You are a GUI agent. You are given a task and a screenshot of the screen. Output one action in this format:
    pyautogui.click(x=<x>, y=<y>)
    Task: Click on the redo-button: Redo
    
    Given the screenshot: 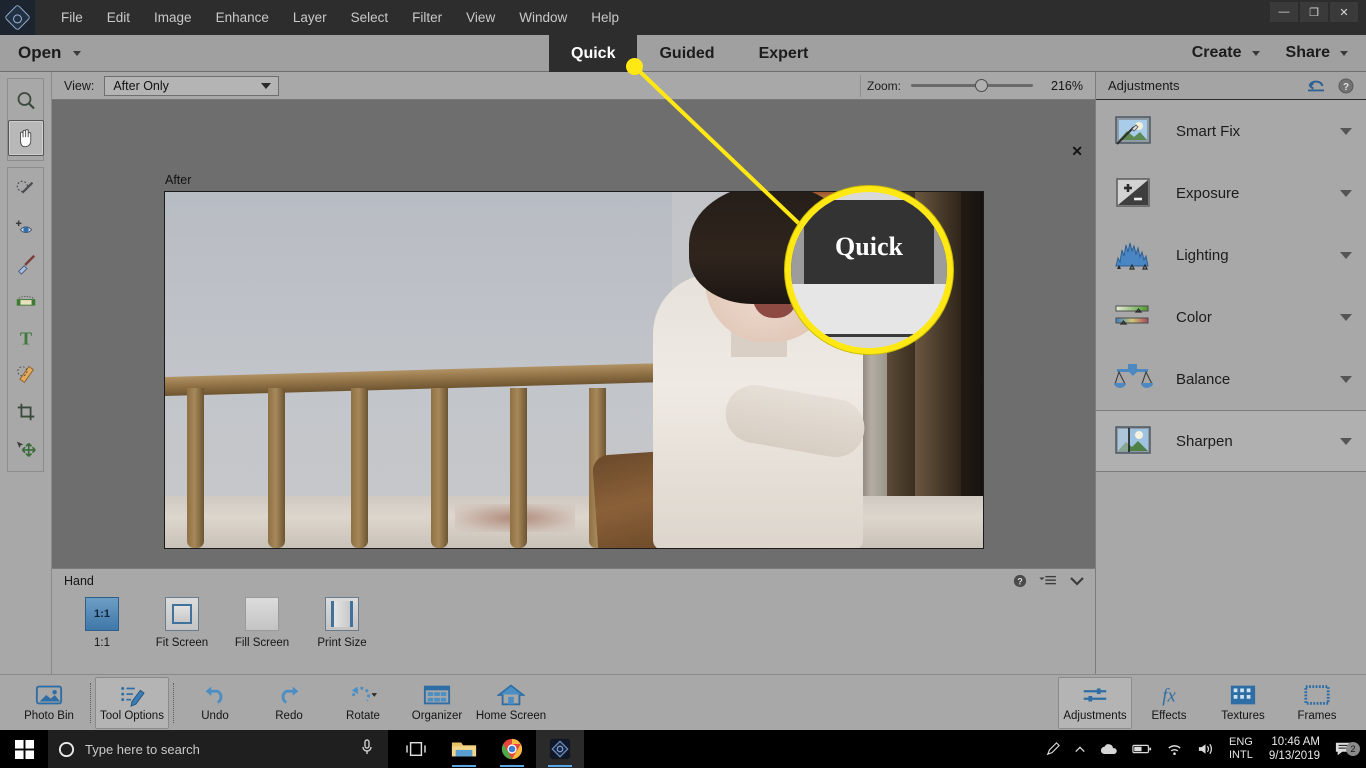 What is the action you would take?
    pyautogui.click(x=289, y=703)
    